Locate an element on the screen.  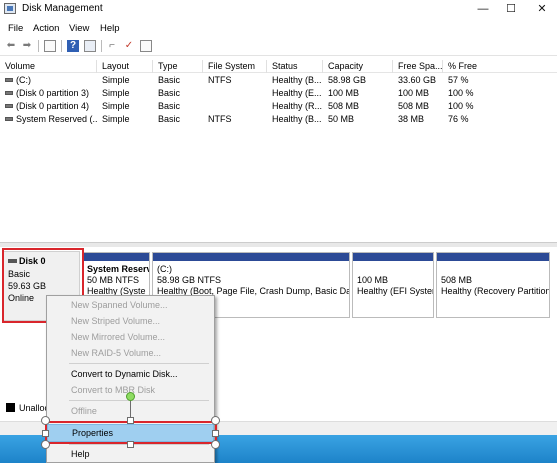
resize-handle-bottom-right is located at coordinates (215, 444).